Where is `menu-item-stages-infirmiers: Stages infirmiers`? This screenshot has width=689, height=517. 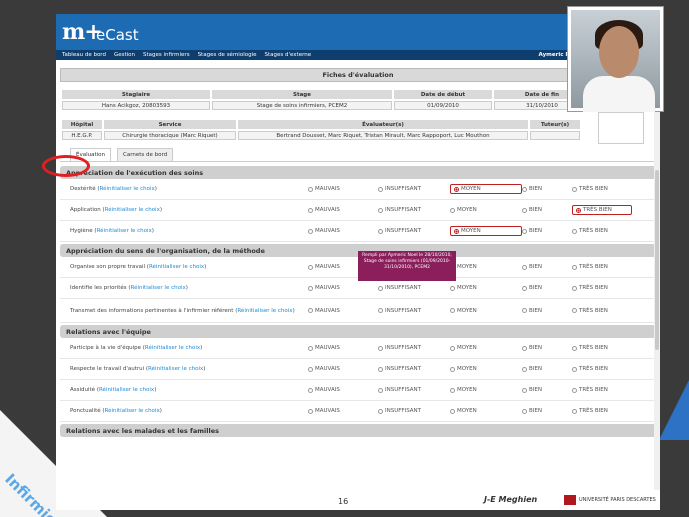 menu-item-stages-infirmiers: Stages infirmiers is located at coordinates (166, 55).